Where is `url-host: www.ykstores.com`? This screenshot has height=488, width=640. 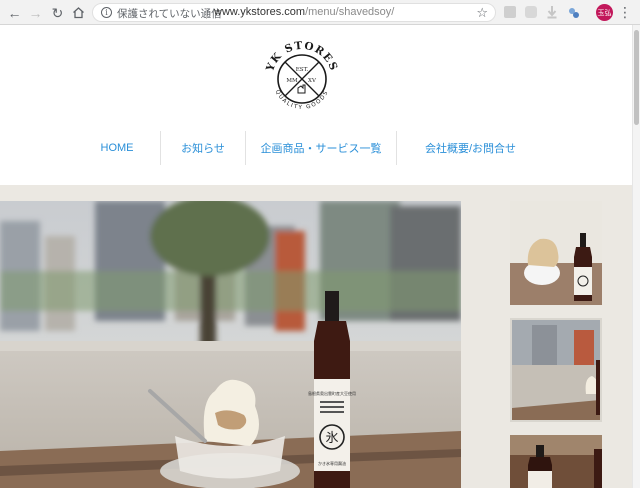
url-host: www.ykstores.com is located at coordinates (260, 12).